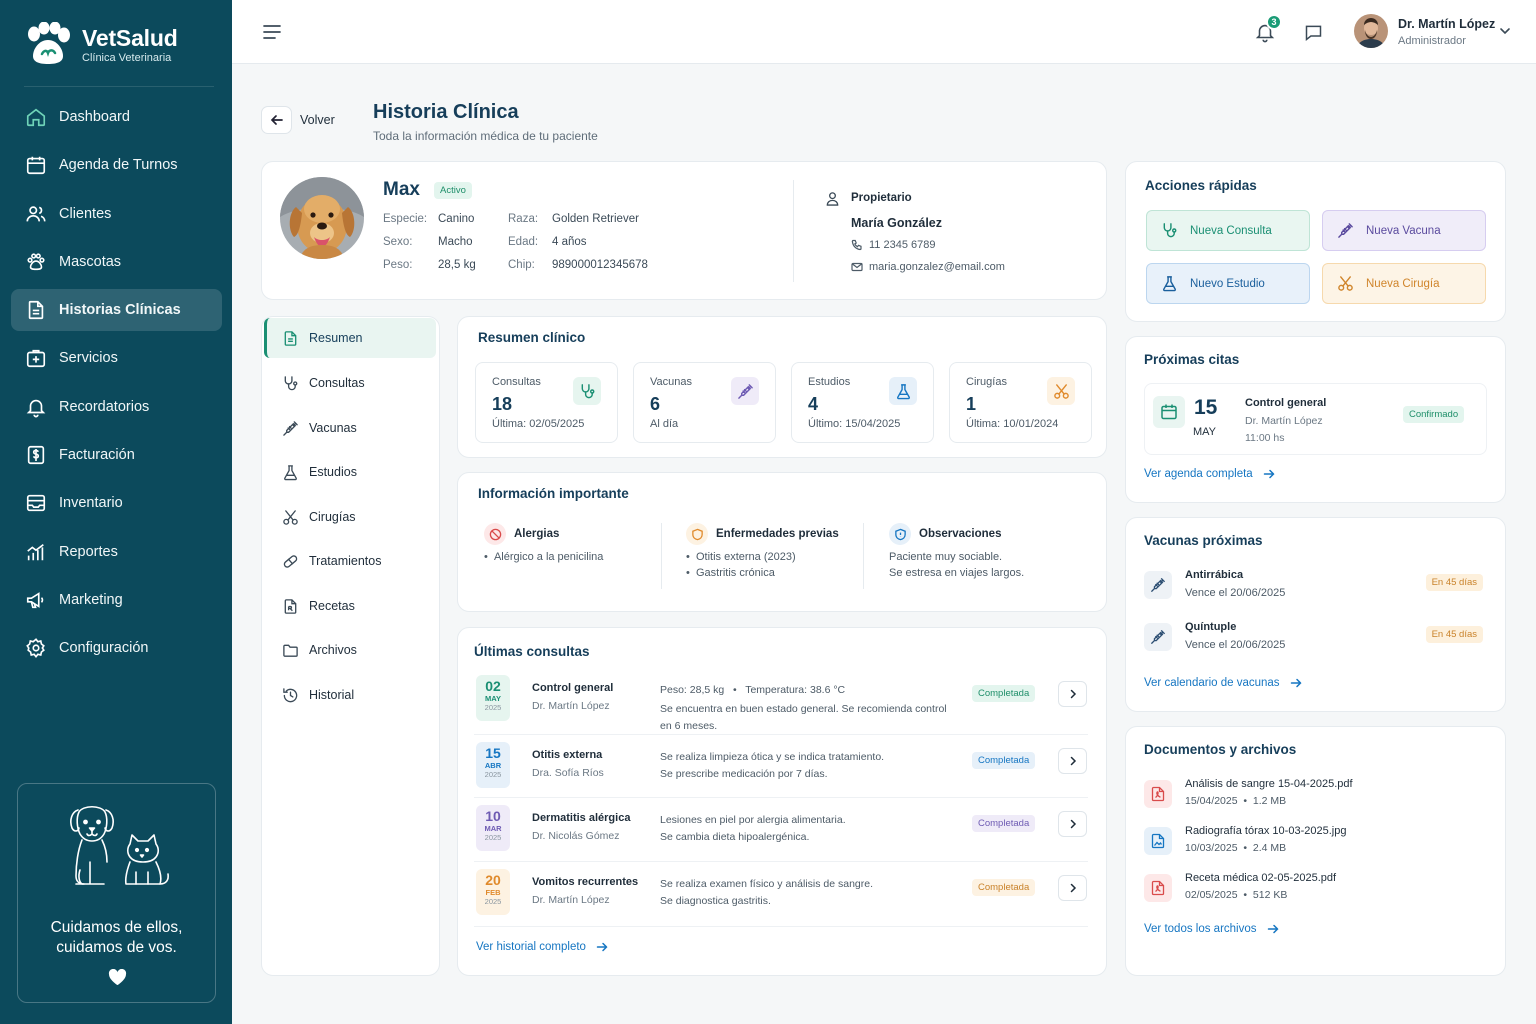 This screenshot has width=1536, height=1024. I want to click on owner-email: maria.gonzalez@email.com, so click(928, 267).